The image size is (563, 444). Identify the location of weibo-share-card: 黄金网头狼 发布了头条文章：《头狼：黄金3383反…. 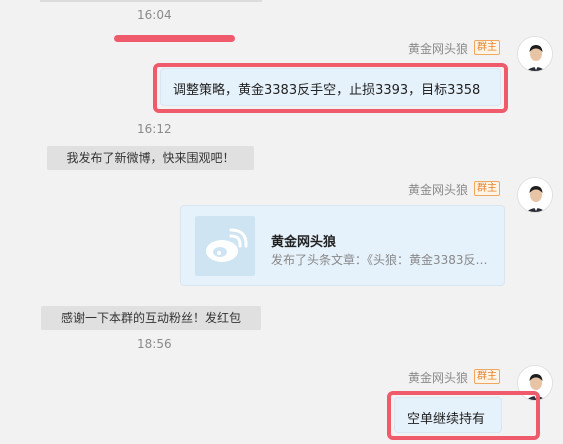
(342, 245).